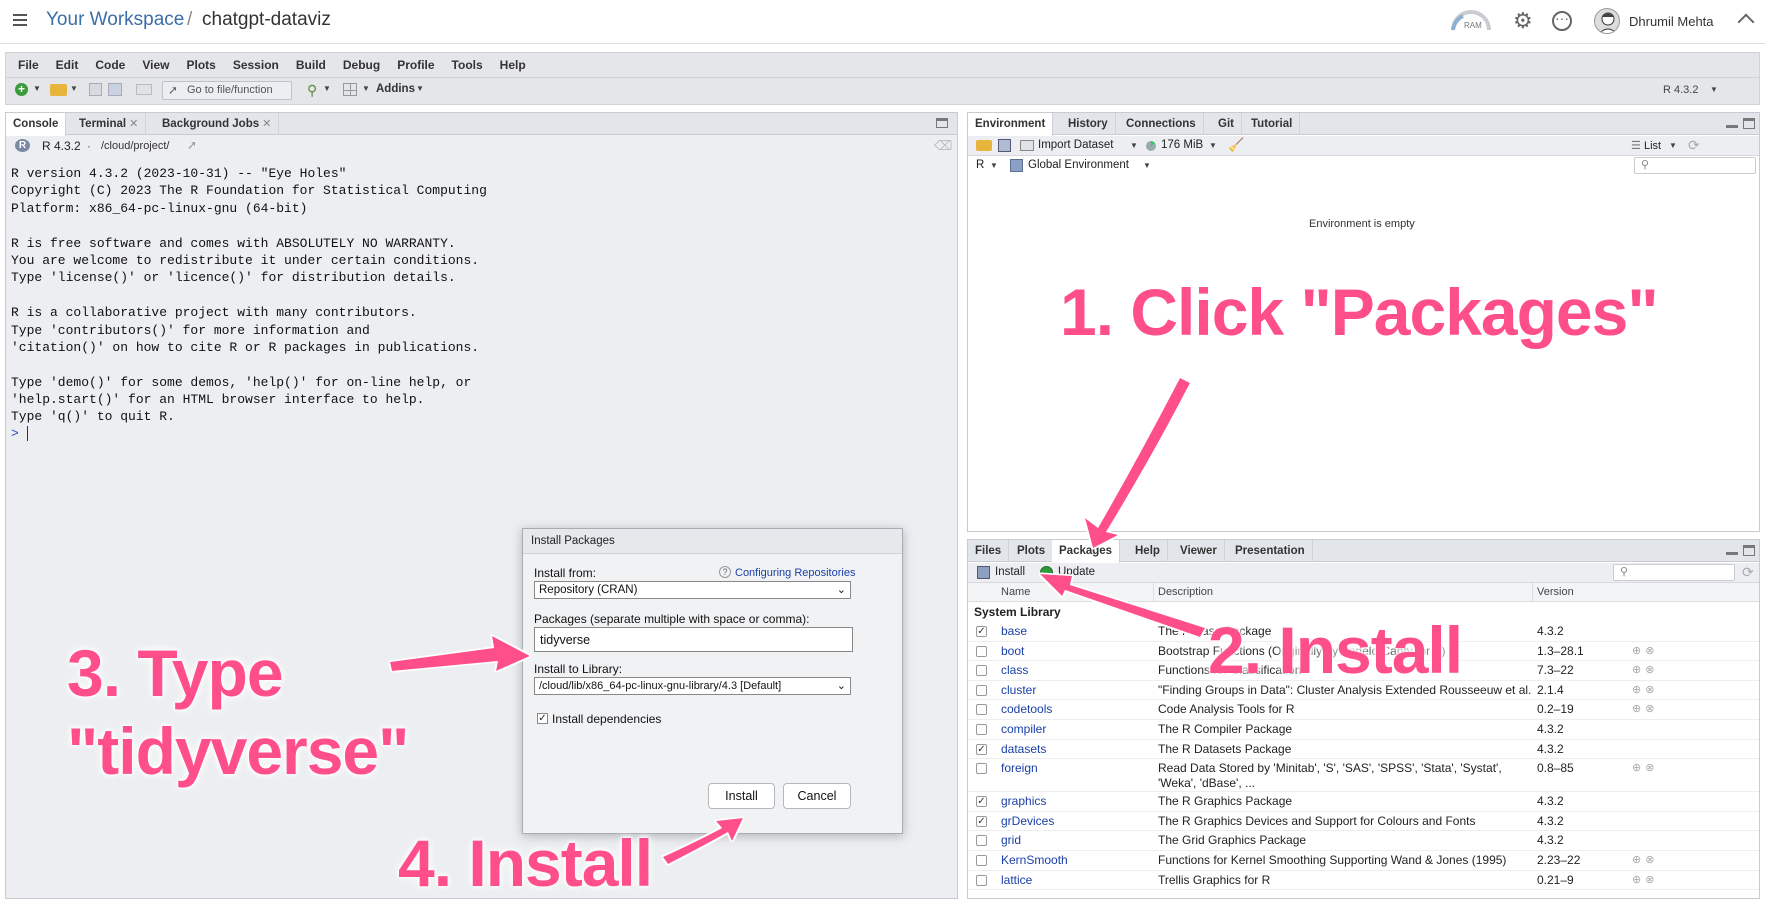 The height and width of the screenshot is (918, 1765). I want to click on r-version-selector: R 4.3.2, so click(1680, 90).